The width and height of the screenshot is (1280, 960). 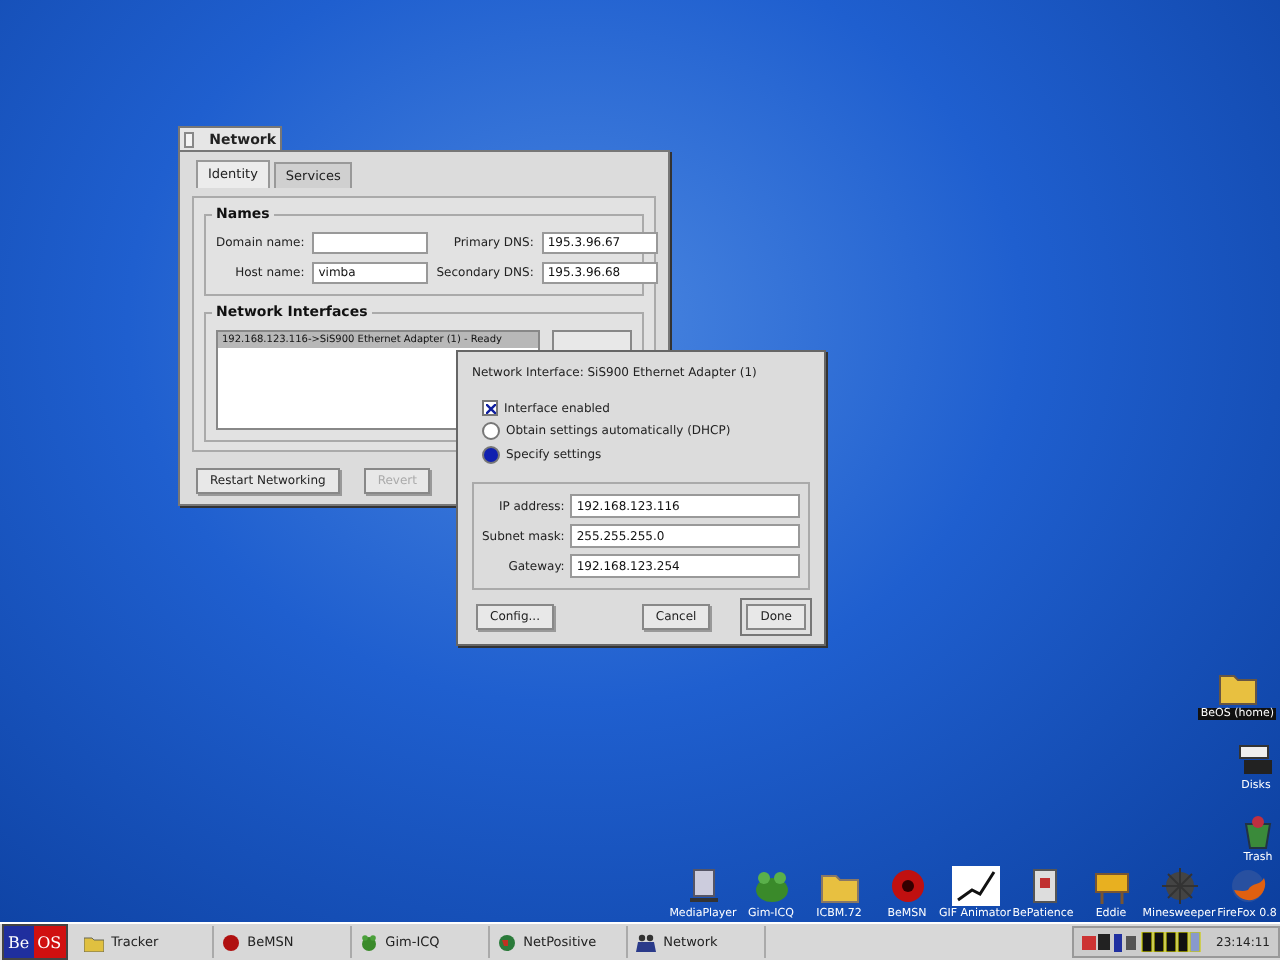 What do you see at coordinates (189, 139) in the screenshot?
I see `close-button` at bounding box center [189, 139].